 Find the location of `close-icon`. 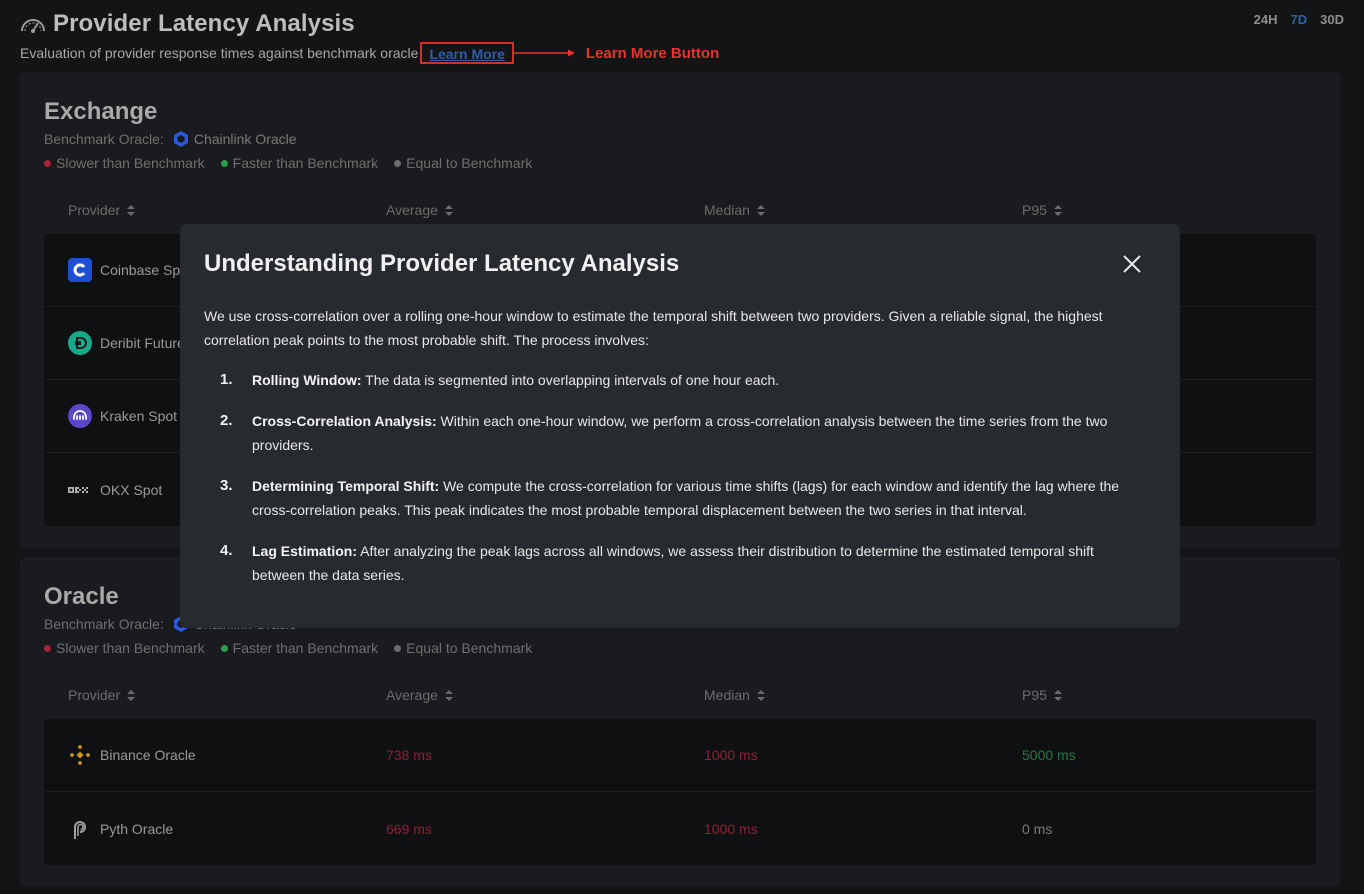

close-icon is located at coordinates (1132, 264).